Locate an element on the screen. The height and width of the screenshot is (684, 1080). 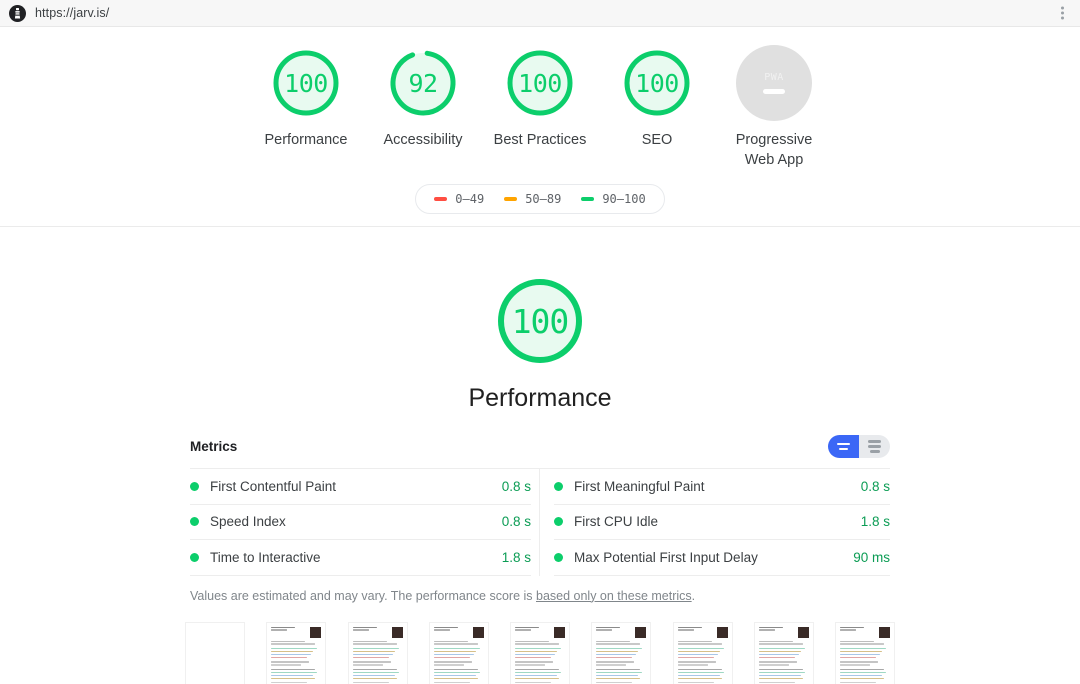
disclaimer-period: . is located at coordinates (693, 595).